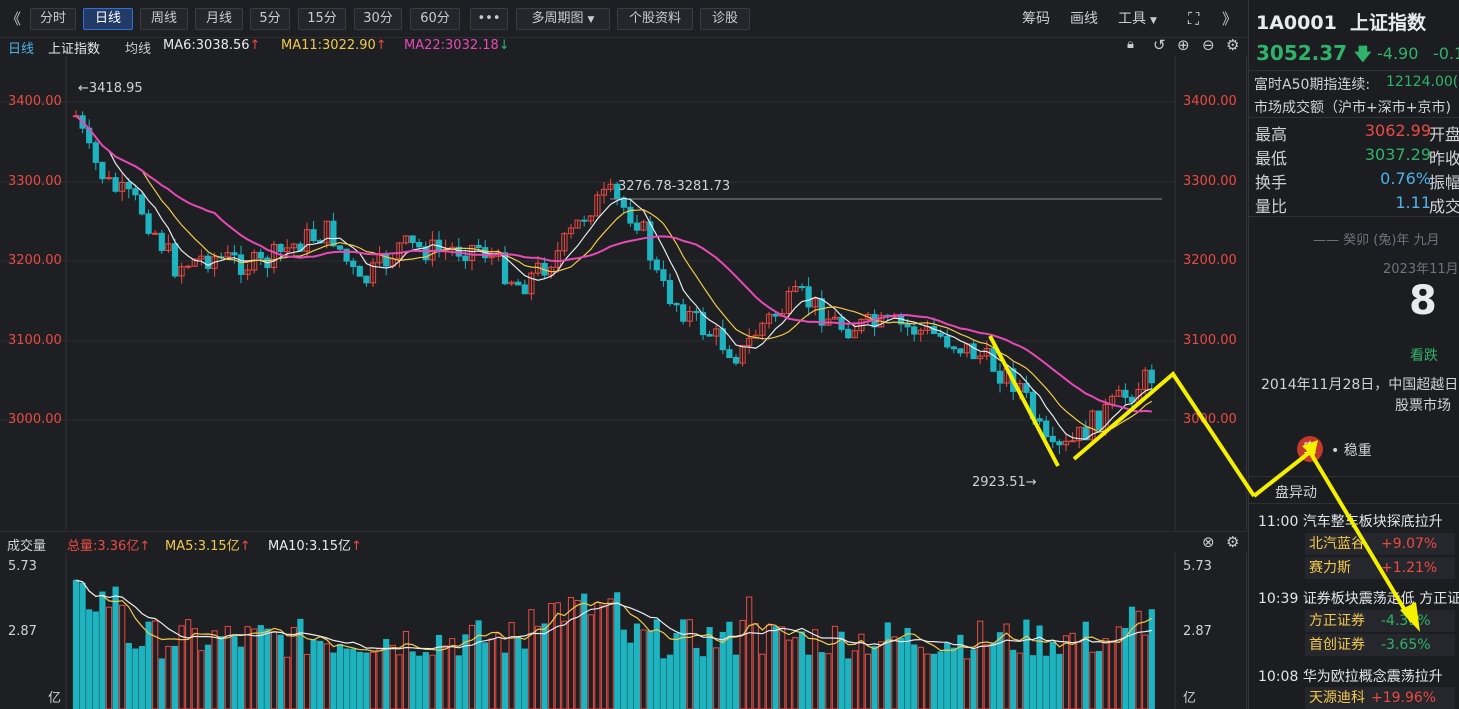 The image size is (1459, 709). Describe the element at coordinates (1271, 158) in the screenshot. I see `stat-label: 最低` at that location.